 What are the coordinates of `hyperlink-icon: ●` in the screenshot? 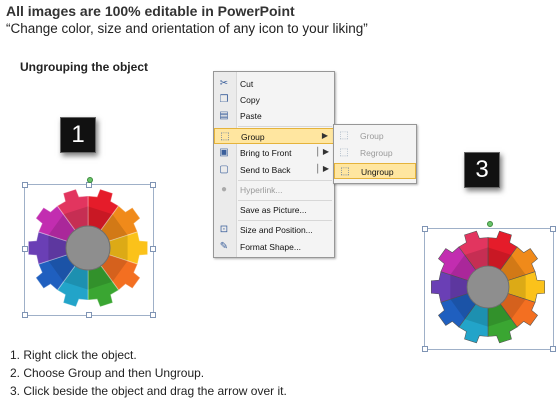 It's located at (224, 189).